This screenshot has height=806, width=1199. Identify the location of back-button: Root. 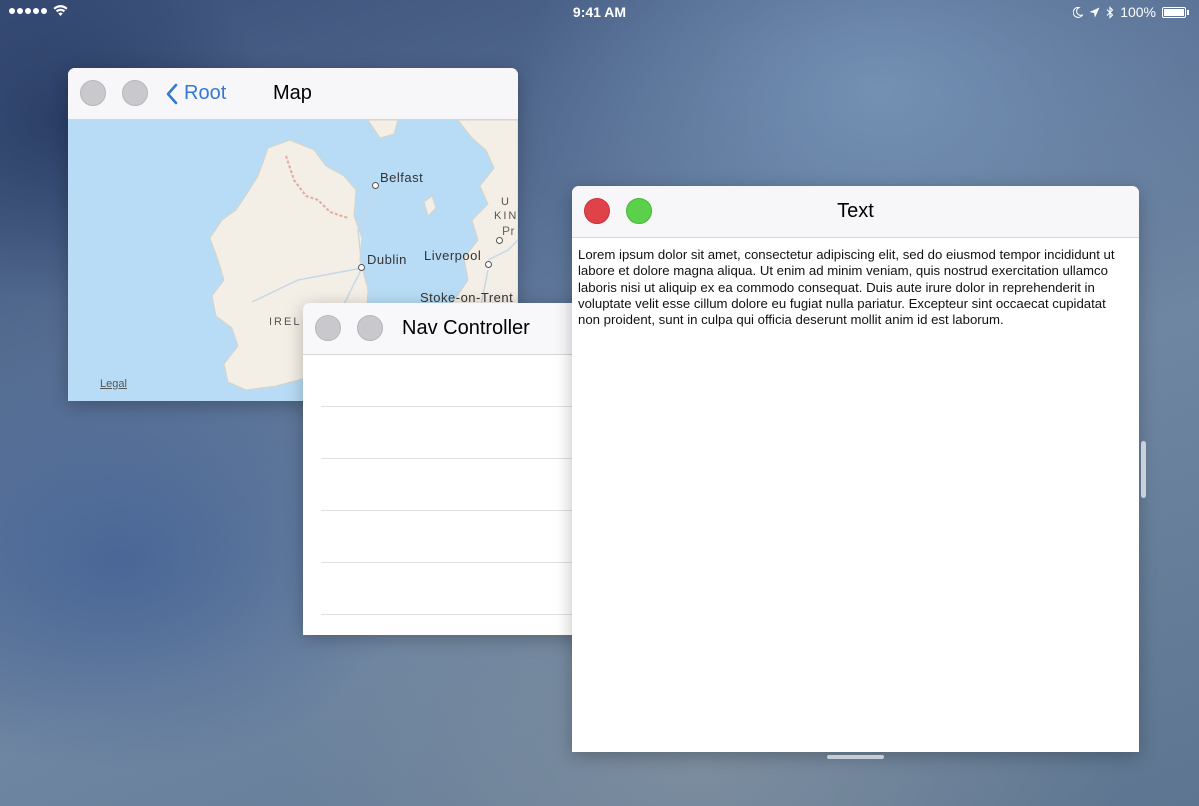
(196, 93).